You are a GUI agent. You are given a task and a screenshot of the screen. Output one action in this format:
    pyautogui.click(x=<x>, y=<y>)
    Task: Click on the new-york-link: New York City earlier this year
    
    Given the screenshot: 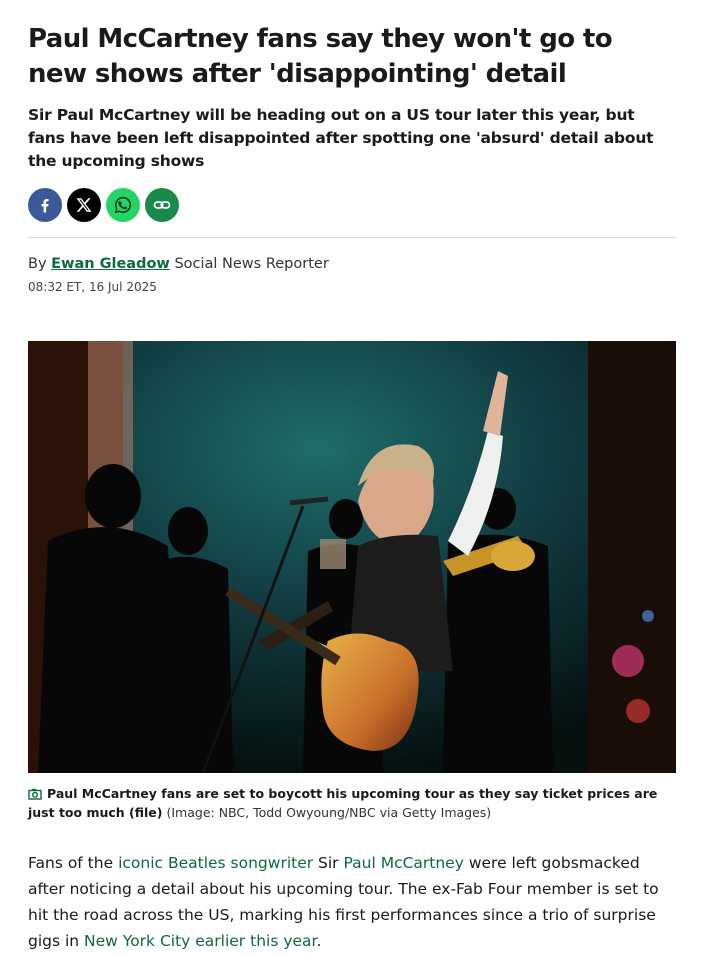 What is the action you would take?
    pyautogui.click(x=200, y=941)
    